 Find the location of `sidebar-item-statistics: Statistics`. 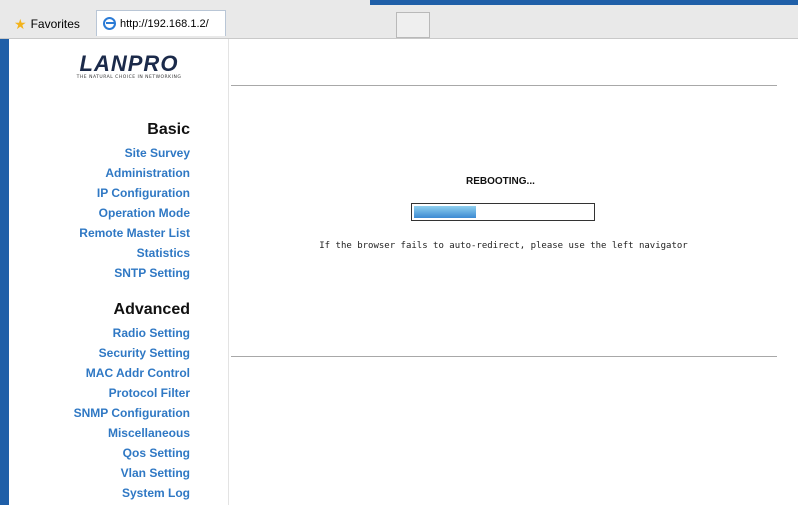

sidebar-item-statistics: Statistics is located at coordinates (134, 253).